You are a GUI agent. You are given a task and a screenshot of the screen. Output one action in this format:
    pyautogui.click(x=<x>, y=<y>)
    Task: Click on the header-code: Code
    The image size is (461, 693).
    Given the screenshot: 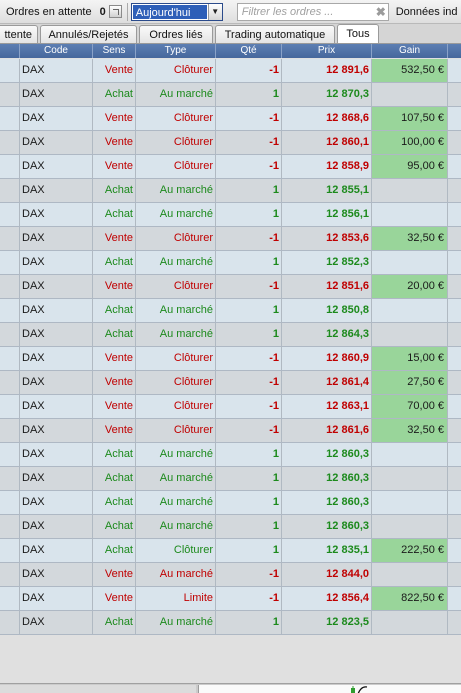 What is the action you would take?
    pyautogui.click(x=56, y=51)
    